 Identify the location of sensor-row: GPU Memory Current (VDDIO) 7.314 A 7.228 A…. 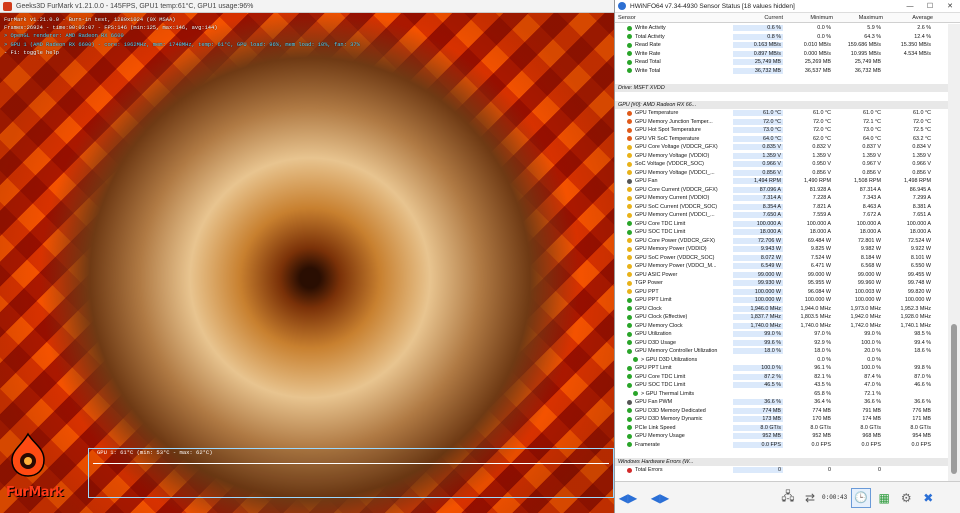
(782, 198).